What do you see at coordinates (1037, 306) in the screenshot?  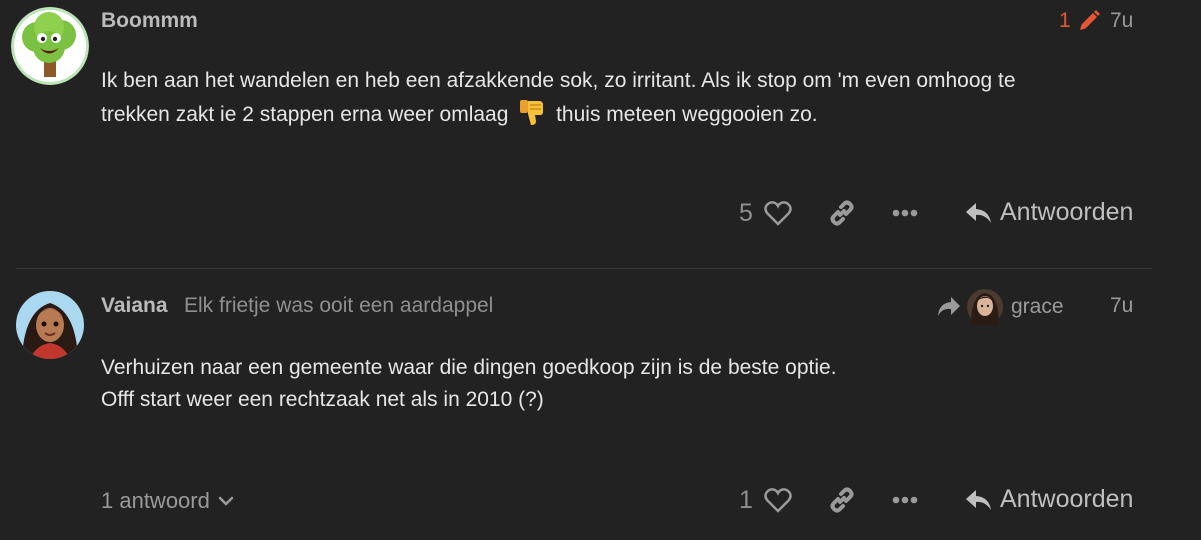 I see `reply-to-username: grace` at bounding box center [1037, 306].